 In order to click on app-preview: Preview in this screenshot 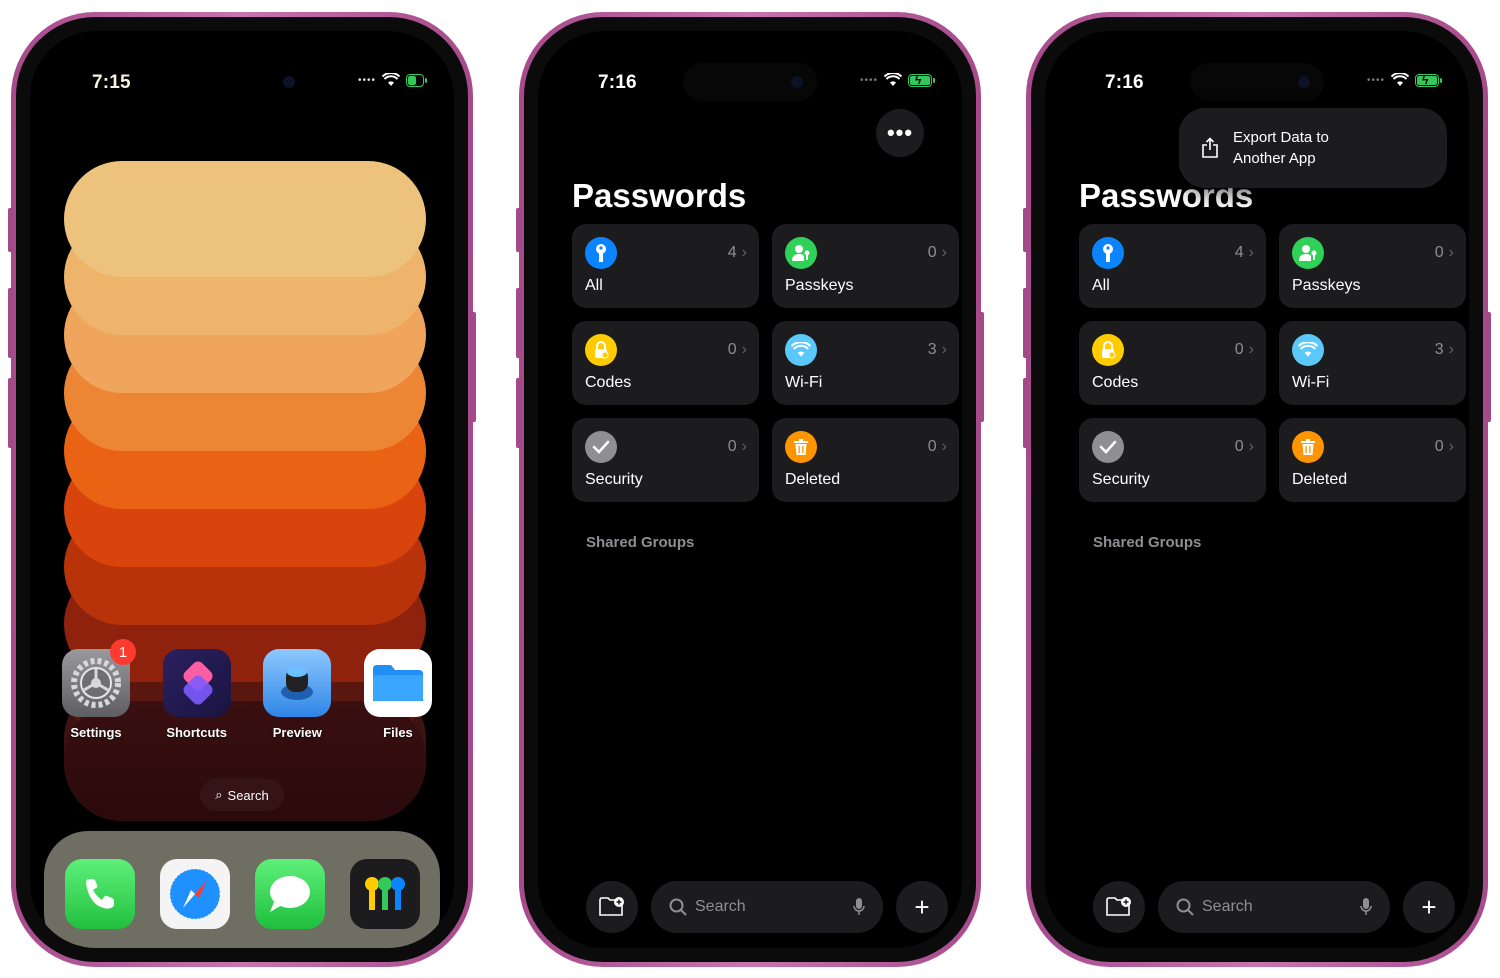, I will do `click(297, 694)`.